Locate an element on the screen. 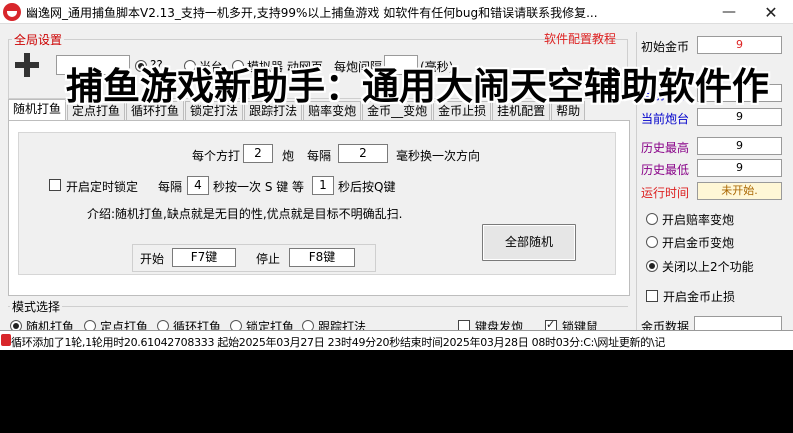  gold-stoploss-label: 开启金币止损 is located at coordinates (699, 297).